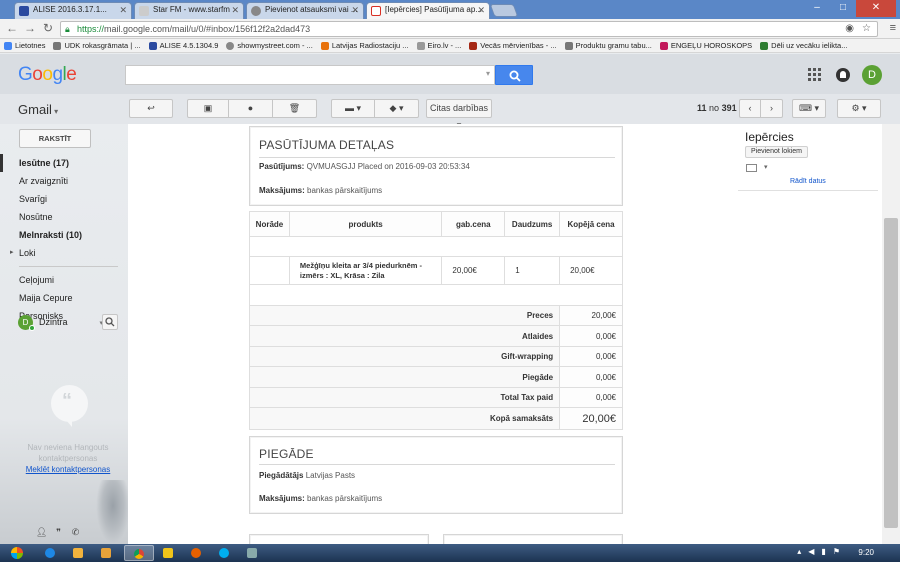 The width and height of the screenshot is (900, 562). What do you see at coordinates (849, 28) in the screenshot?
I see `eye-icon: ◉` at bounding box center [849, 28].